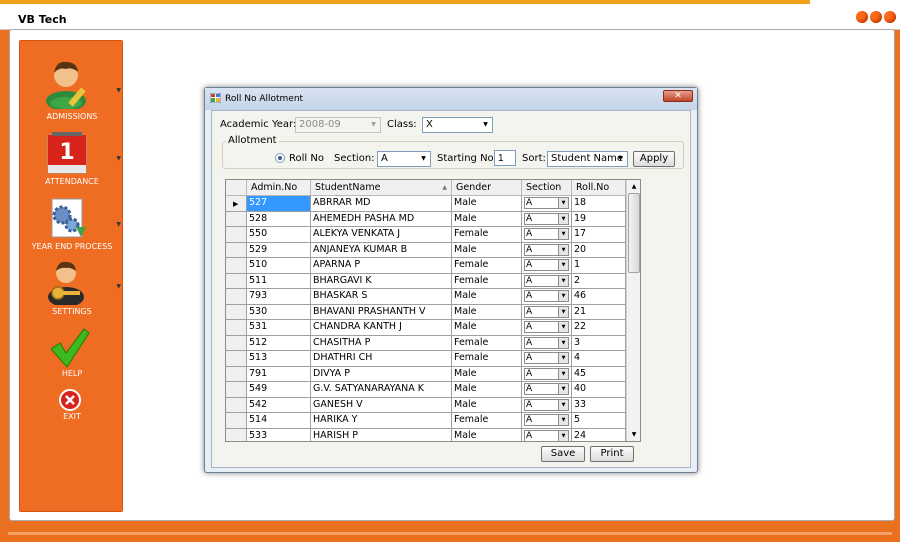 This screenshot has width=900, height=542. What do you see at coordinates (633, 186) in the screenshot?
I see `scroll-up-icon: ▲` at bounding box center [633, 186].